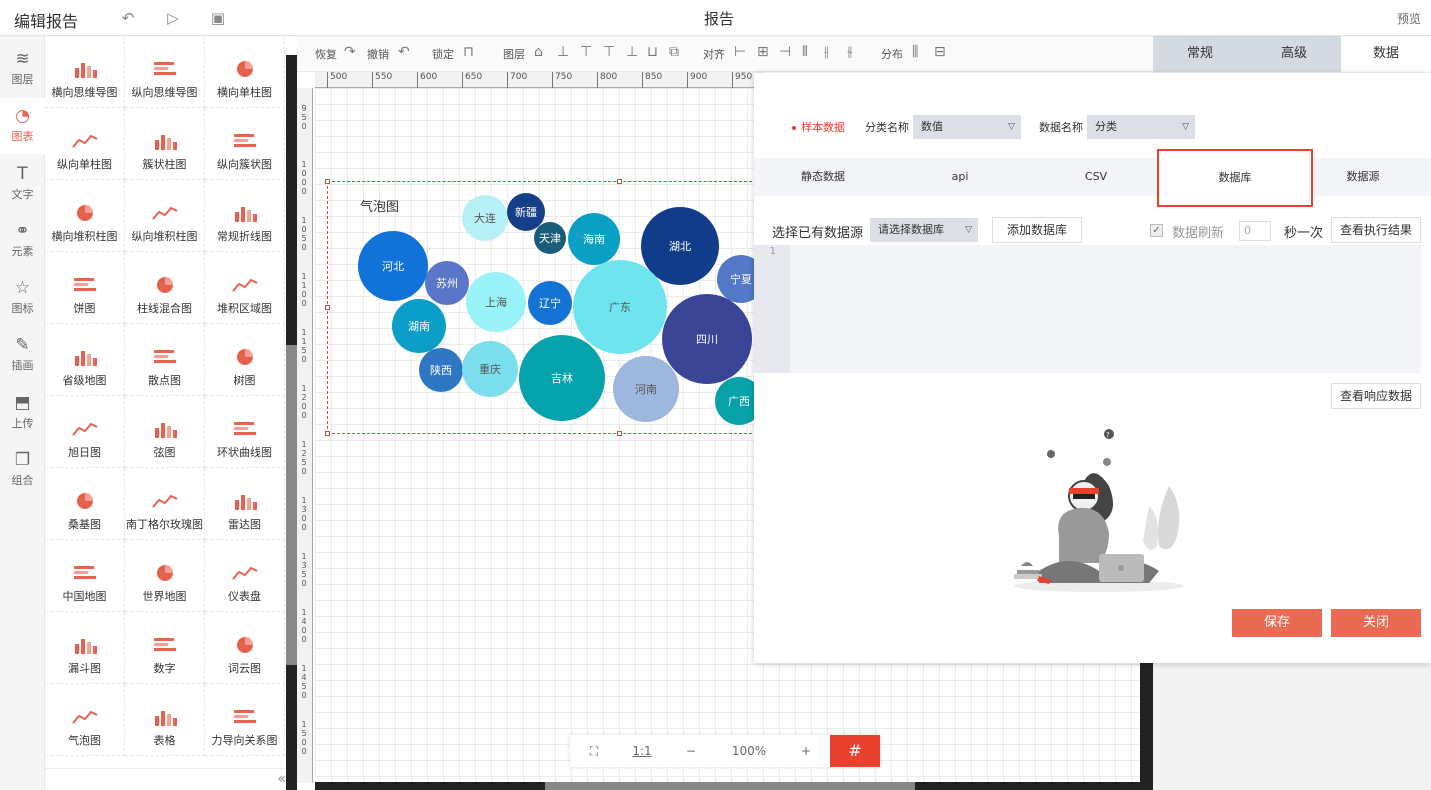 The image size is (1431, 790). Describe the element at coordinates (850, 52) in the screenshot. I see `align-bottom-icon: ⫳` at that location.